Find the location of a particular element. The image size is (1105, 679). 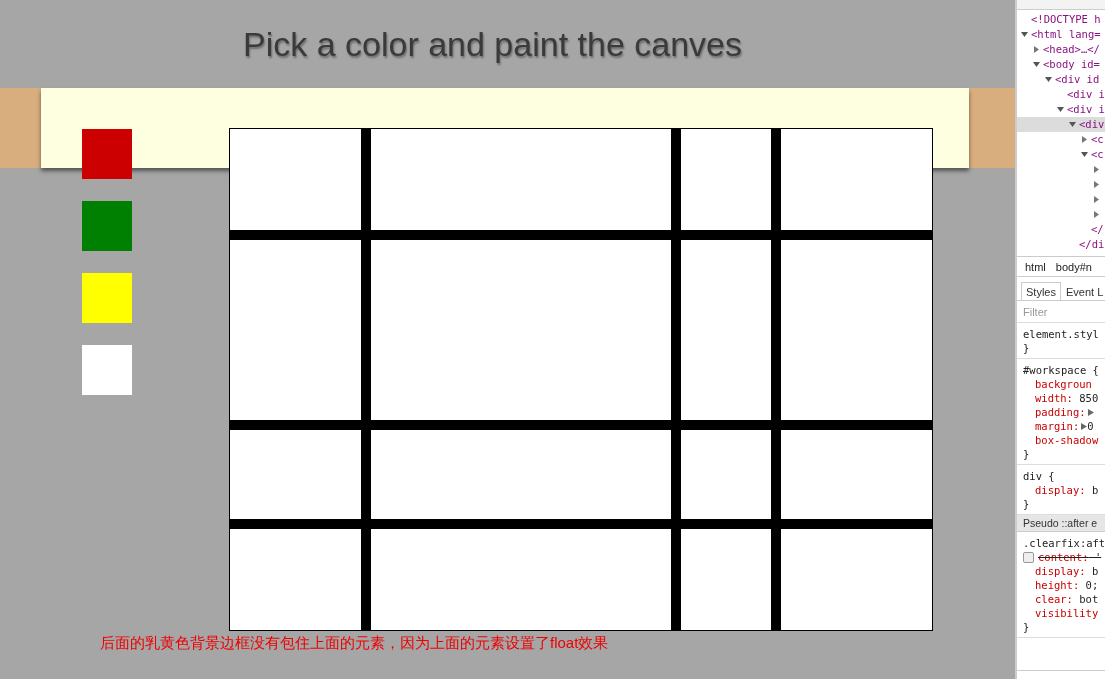

css-selector: #workspace { is located at coordinates (1061, 370).